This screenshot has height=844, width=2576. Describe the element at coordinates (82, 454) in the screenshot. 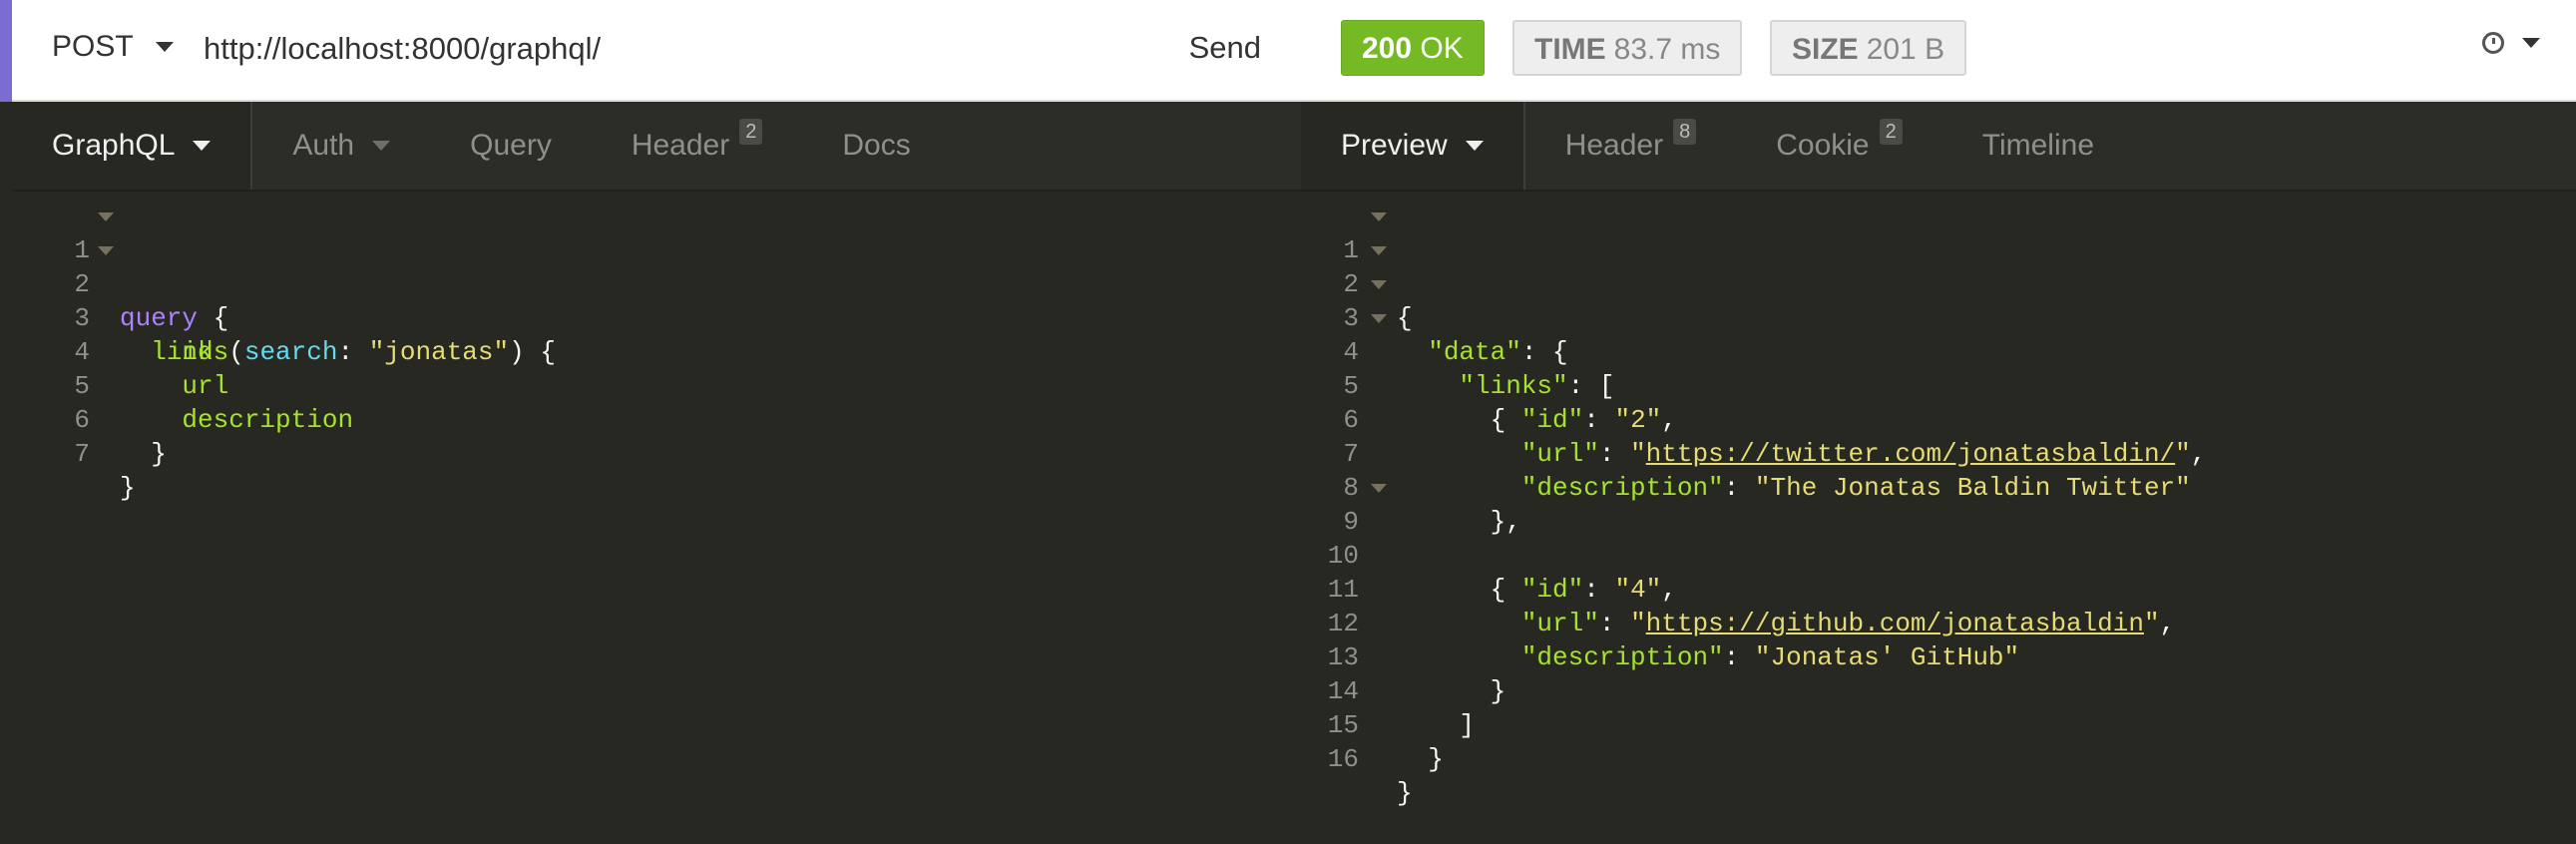

I see `line-number: 7` at that location.